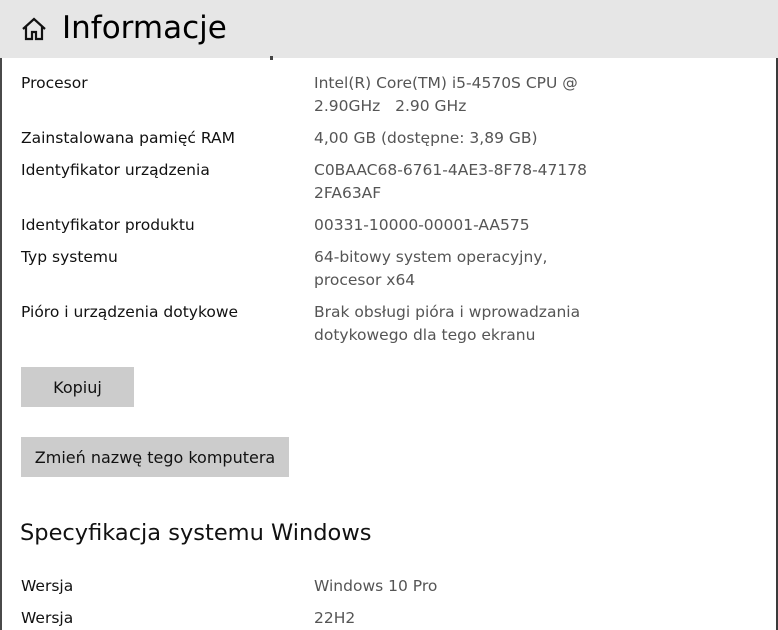 This screenshot has height=630, width=778. Describe the element at coordinates (271, 58) in the screenshot. I see `clipped-text-fragment` at that location.